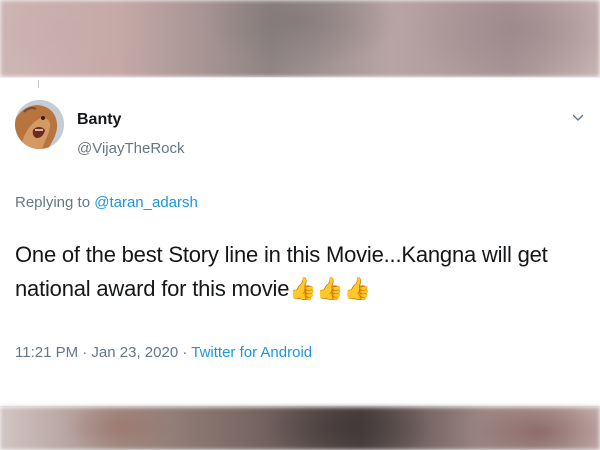  What do you see at coordinates (38, 84) in the screenshot?
I see `thread-line` at bounding box center [38, 84].